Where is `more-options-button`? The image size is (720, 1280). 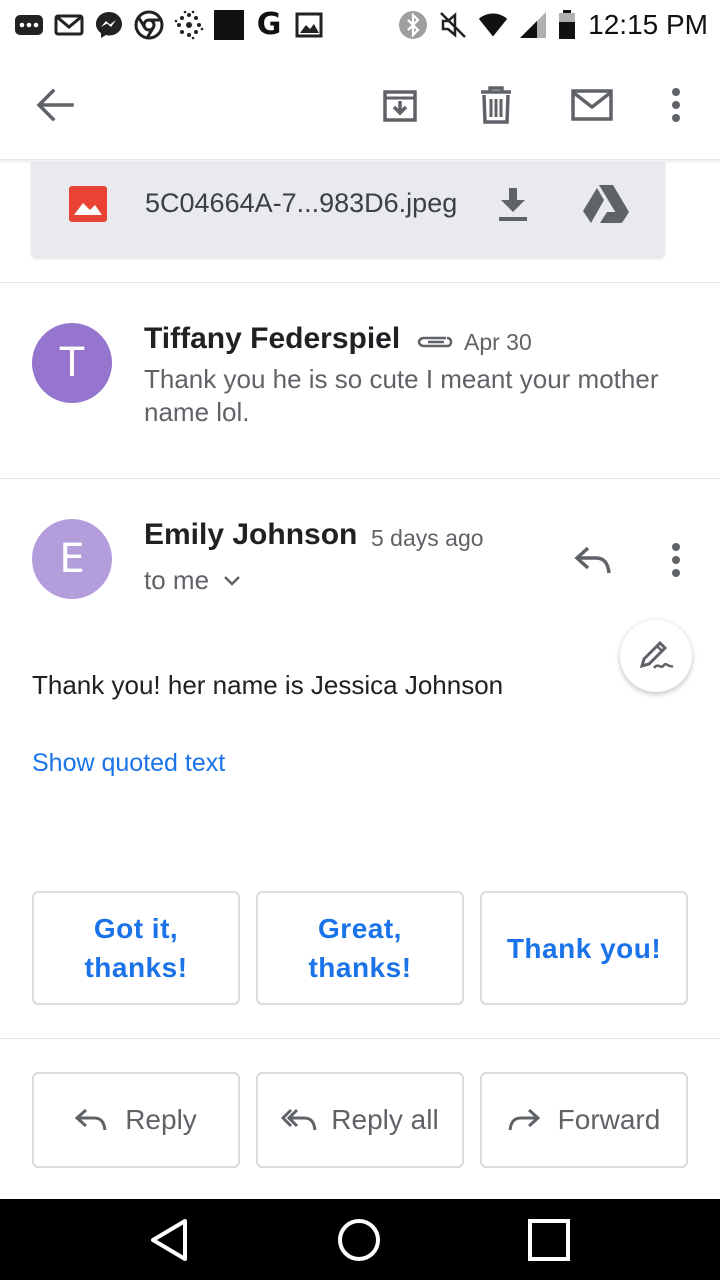
more-options-button is located at coordinates (676, 105).